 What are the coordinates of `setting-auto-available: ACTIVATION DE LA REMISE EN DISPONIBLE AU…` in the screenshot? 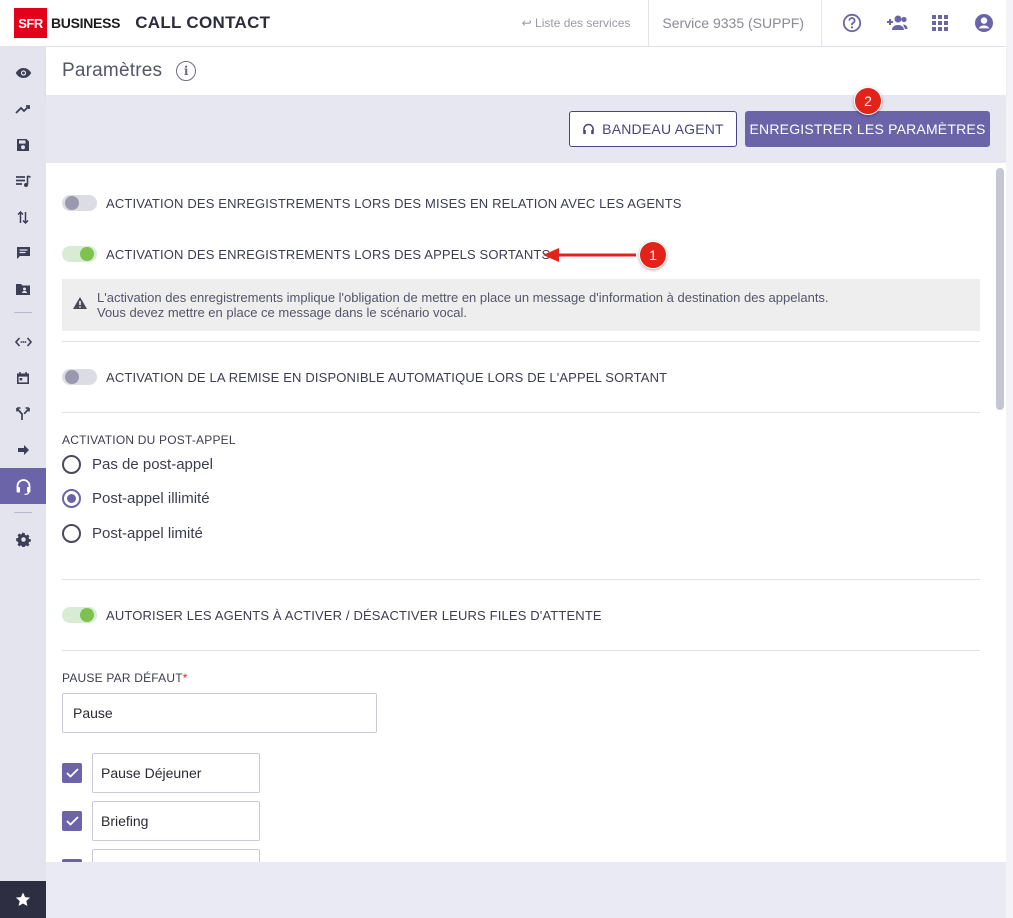 It's located at (364, 377).